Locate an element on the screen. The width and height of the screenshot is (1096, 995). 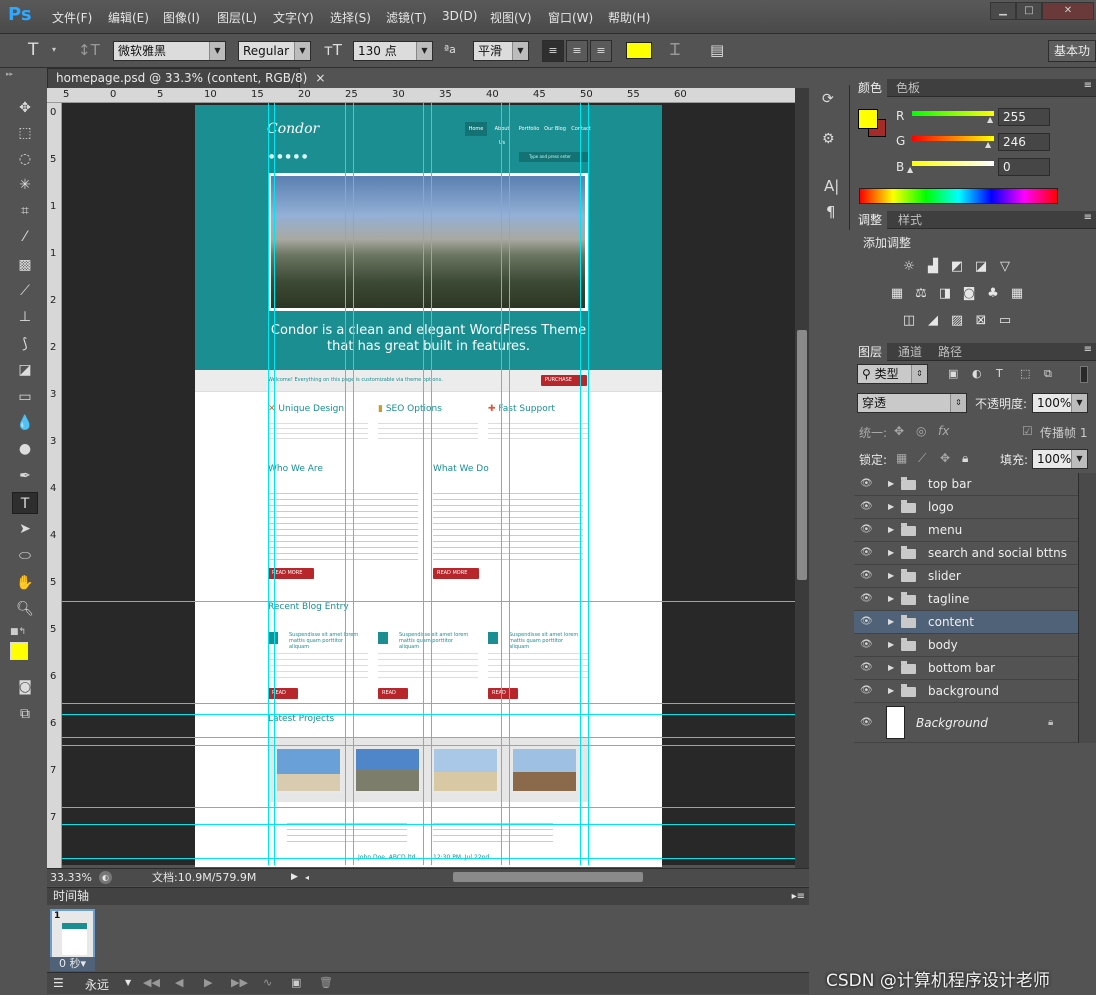
panel-menu-icon: ▸≡ is located at coordinates (798, 896).